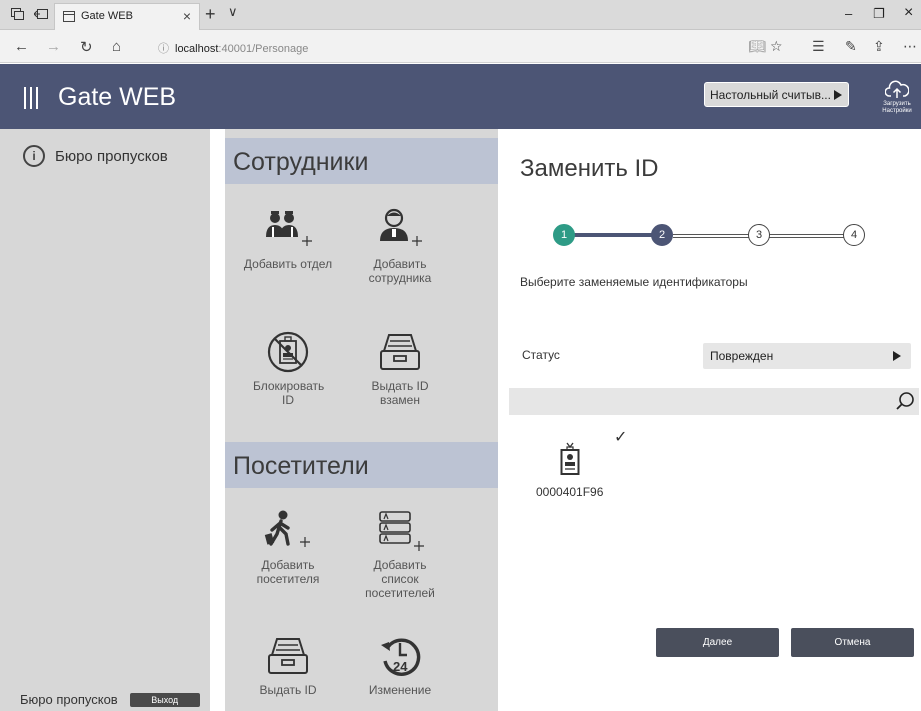 The image size is (921, 711). I want to click on play-arrow-icon, so click(838, 95).